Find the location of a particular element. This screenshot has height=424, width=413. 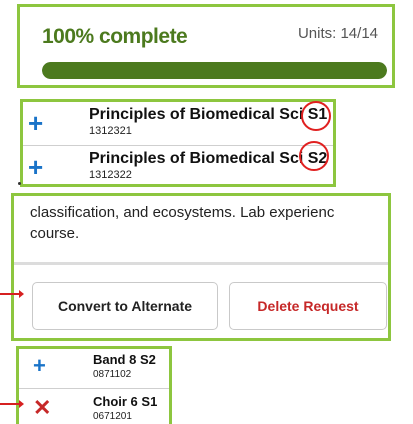

delete-request-button: Delete Request is located at coordinates (308, 306).